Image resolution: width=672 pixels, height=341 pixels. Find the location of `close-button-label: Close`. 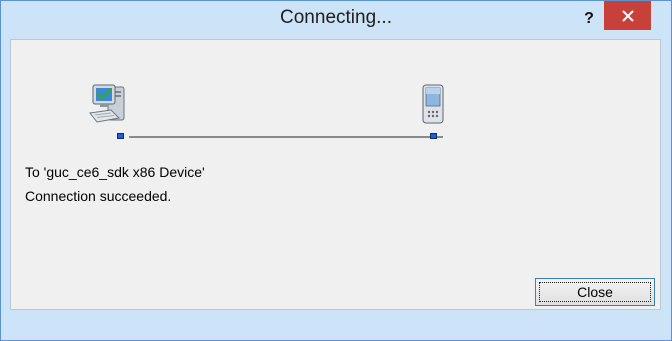

close-button-label: Close is located at coordinates (595, 292).